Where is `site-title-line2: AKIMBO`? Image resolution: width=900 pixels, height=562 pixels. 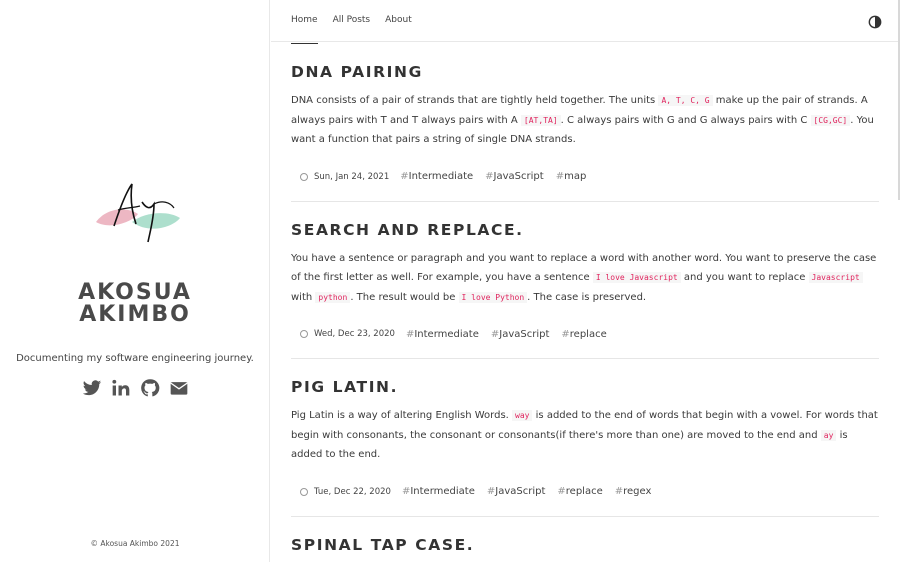 site-title-line2: AKIMBO is located at coordinates (135, 314).